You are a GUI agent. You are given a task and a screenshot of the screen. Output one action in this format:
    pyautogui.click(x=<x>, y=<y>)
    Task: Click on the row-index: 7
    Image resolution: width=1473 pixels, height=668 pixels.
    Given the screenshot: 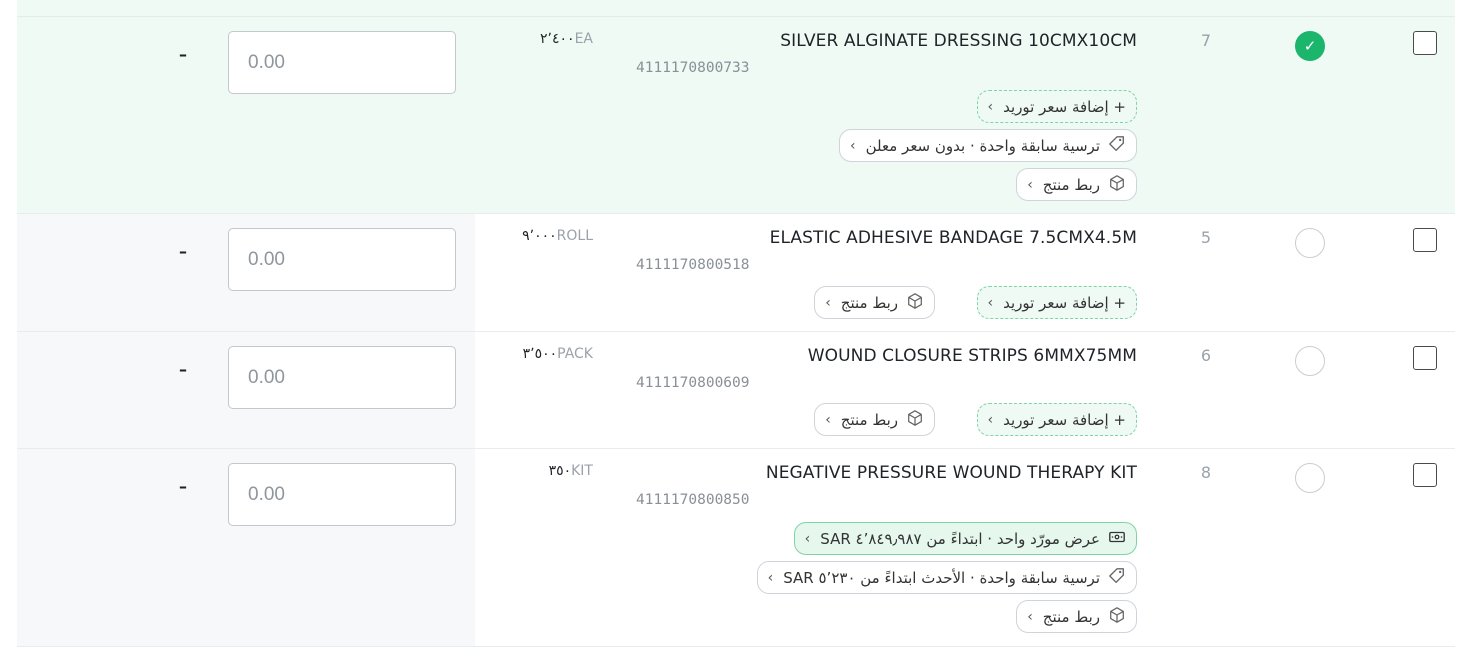 What is the action you would take?
    pyautogui.click(x=1206, y=40)
    